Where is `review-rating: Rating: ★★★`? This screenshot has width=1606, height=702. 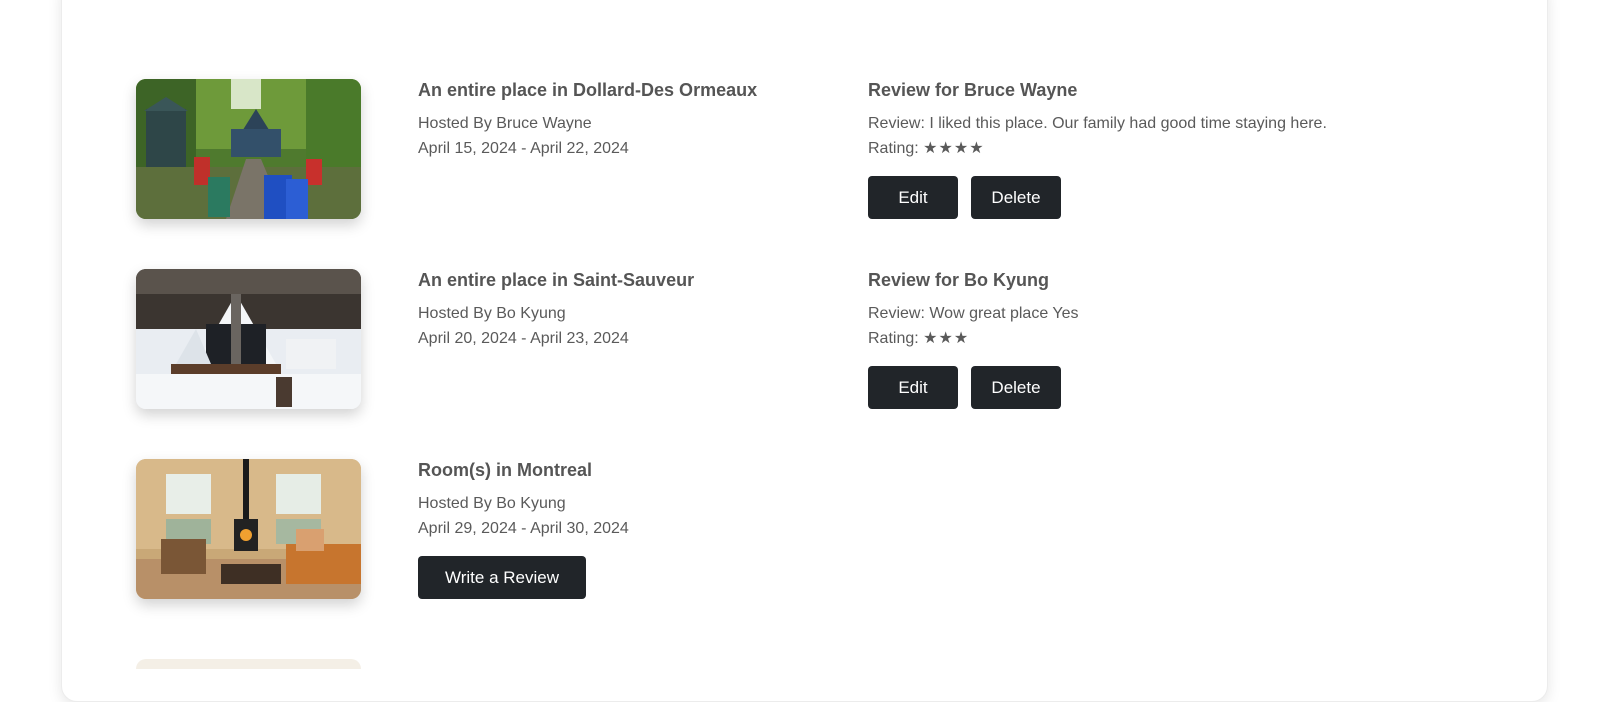 review-rating: Rating: ★★★ is located at coordinates (1148, 338).